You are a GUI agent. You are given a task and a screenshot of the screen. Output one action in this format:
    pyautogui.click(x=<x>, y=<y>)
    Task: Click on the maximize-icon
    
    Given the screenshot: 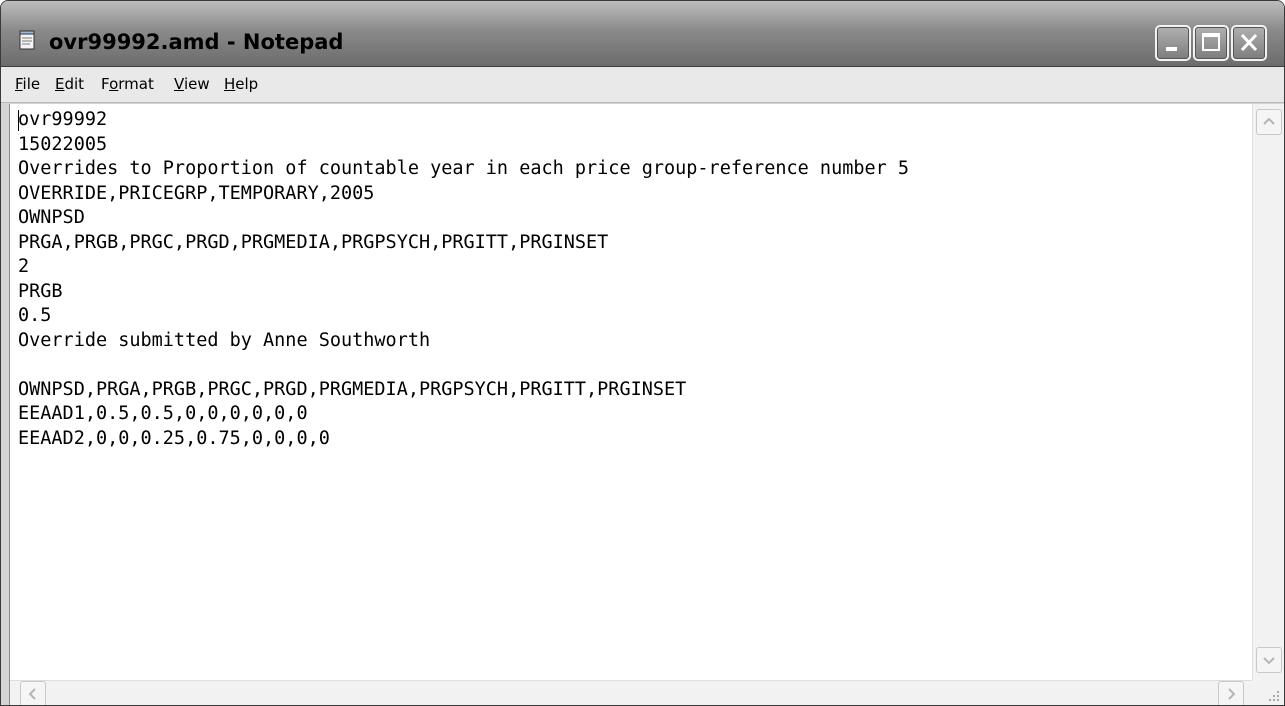 What is the action you would take?
    pyautogui.click(x=1211, y=42)
    